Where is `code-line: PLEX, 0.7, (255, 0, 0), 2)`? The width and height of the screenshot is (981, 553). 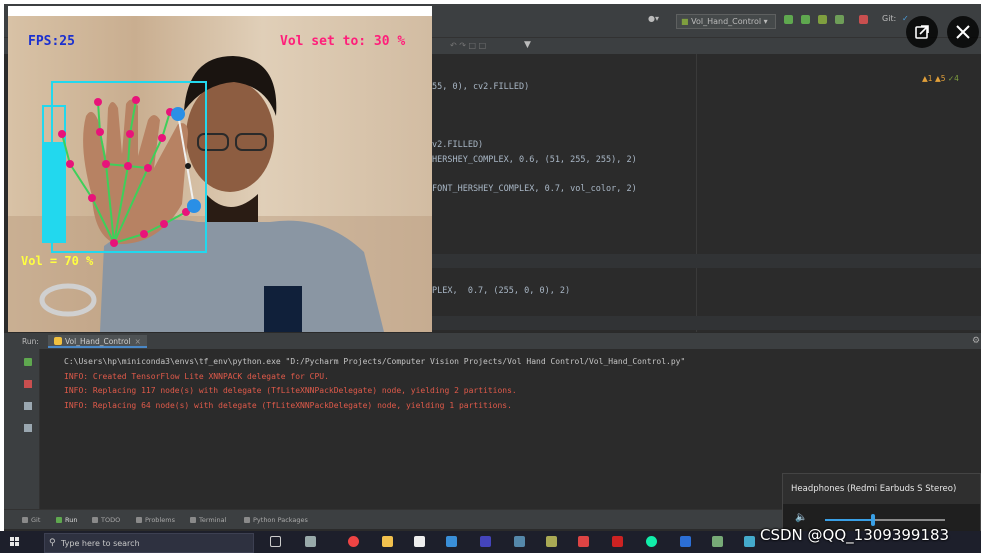
code-line: PLEX, 0.7, (255, 0, 0), 2) is located at coordinates (501, 291).